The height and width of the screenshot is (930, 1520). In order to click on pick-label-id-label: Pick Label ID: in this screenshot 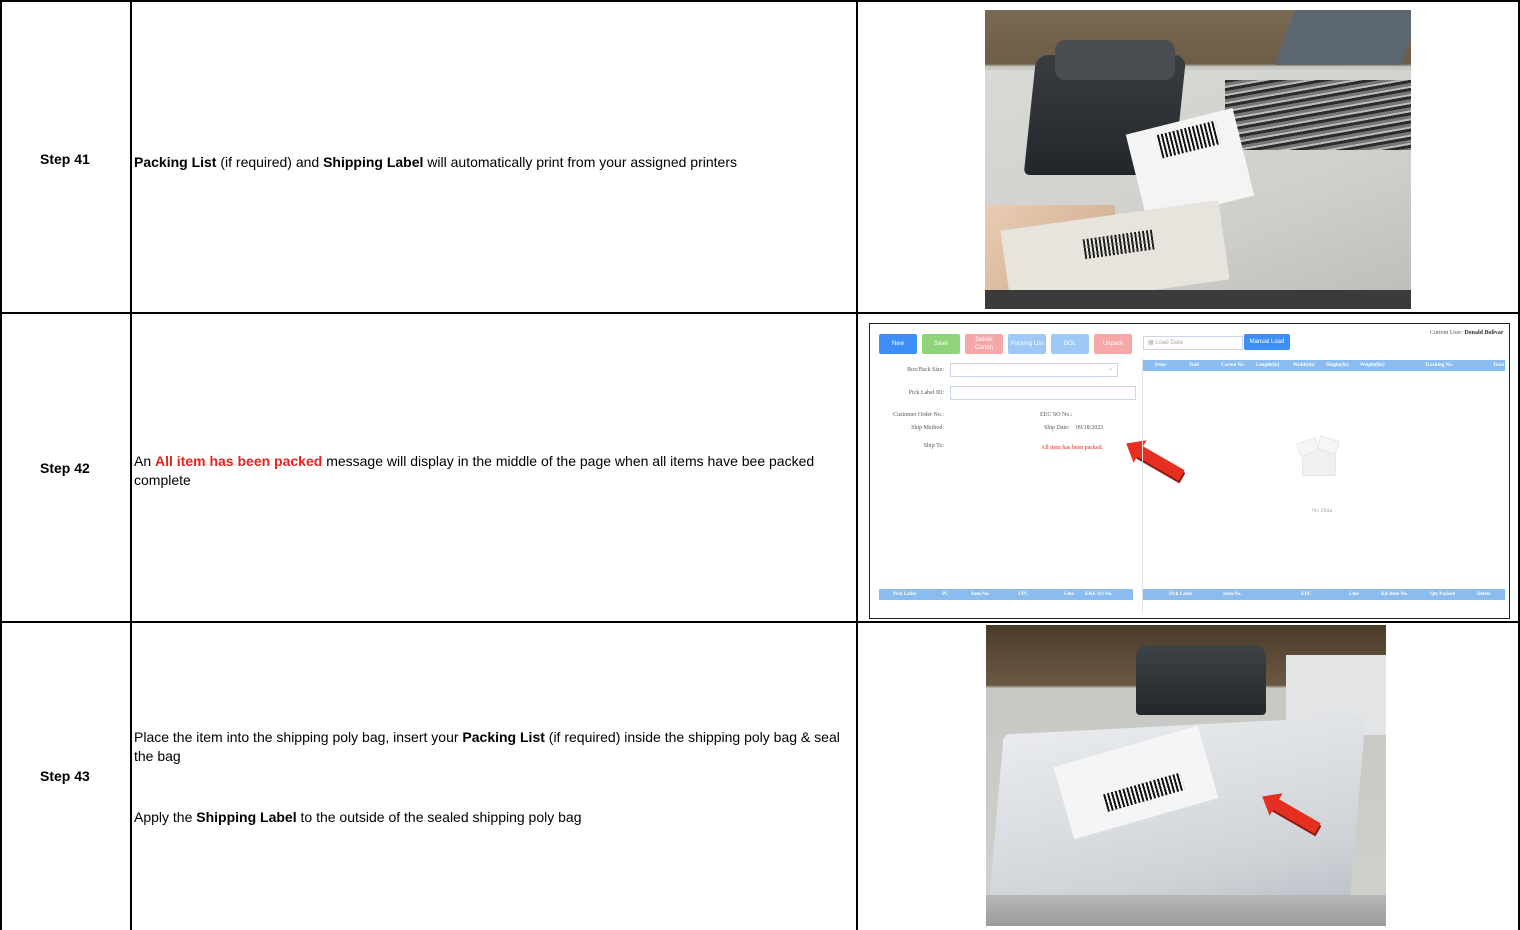, I will do `click(926, 393)`.